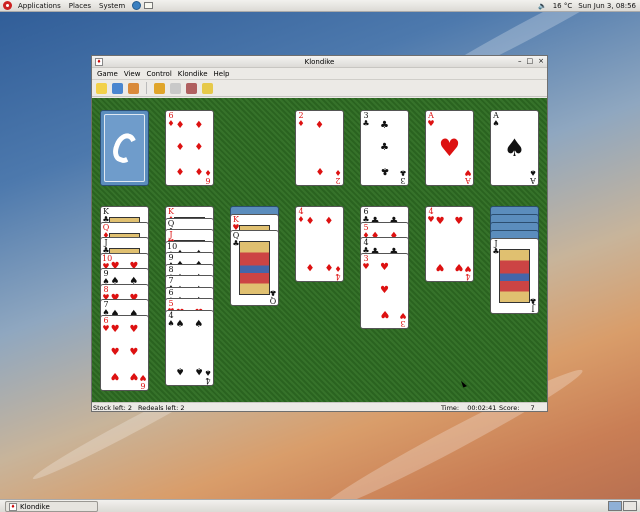 Image resolution: width=640 pixels, height=512 pixels. What do you see at coordinates (13, 507) in the screenshot?
I see `klondike-task-icon: ♦` at bounding box center [13, 507].